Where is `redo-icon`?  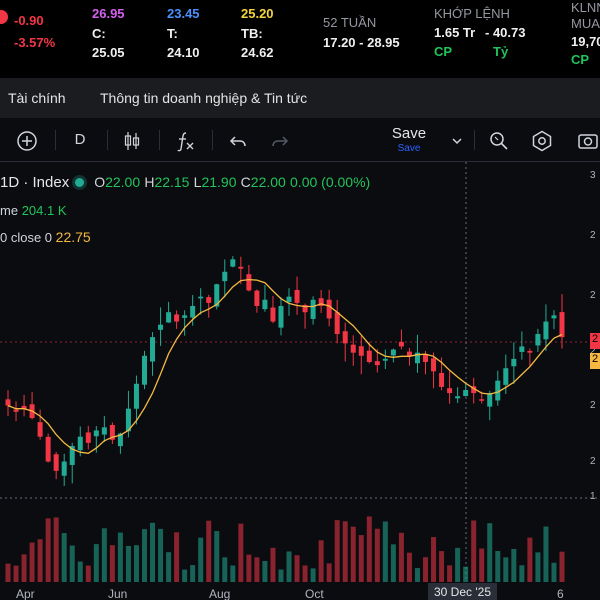 redo-icon is located at coordinates (280, 141).